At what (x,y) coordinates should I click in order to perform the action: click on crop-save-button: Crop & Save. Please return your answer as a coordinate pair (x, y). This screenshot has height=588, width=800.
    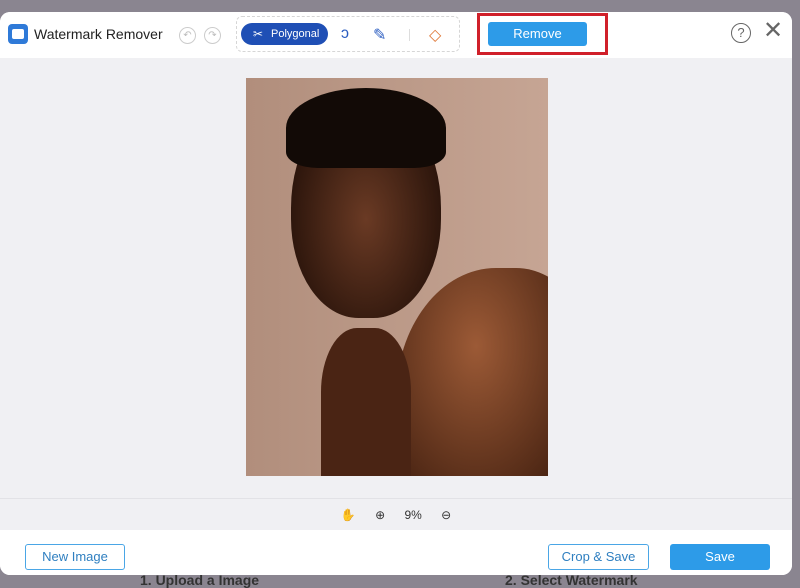
    Looking at the image, I should click on (598, 557).